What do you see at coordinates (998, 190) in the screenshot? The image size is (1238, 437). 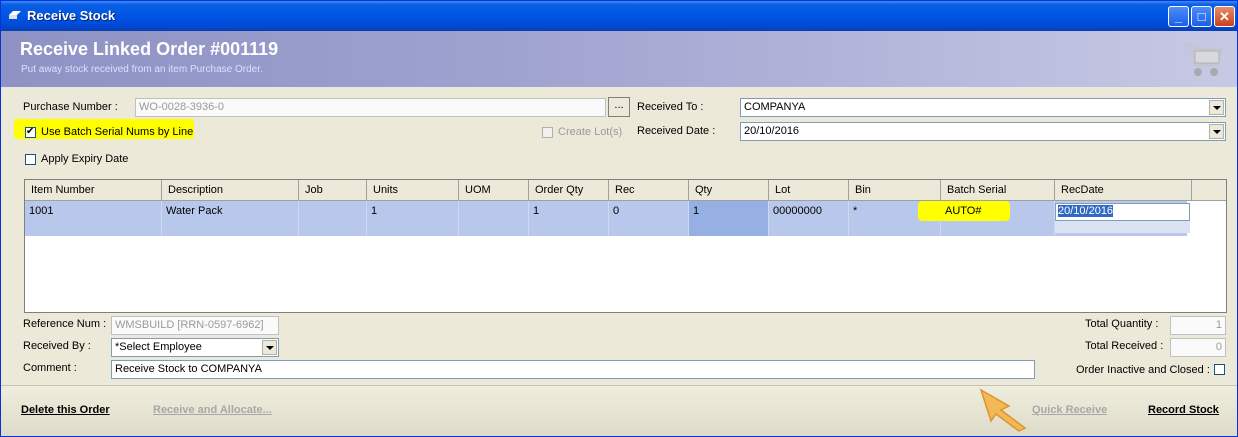 I see `col-batch-serial: Batch Serial` at bounding box center [998, 190].